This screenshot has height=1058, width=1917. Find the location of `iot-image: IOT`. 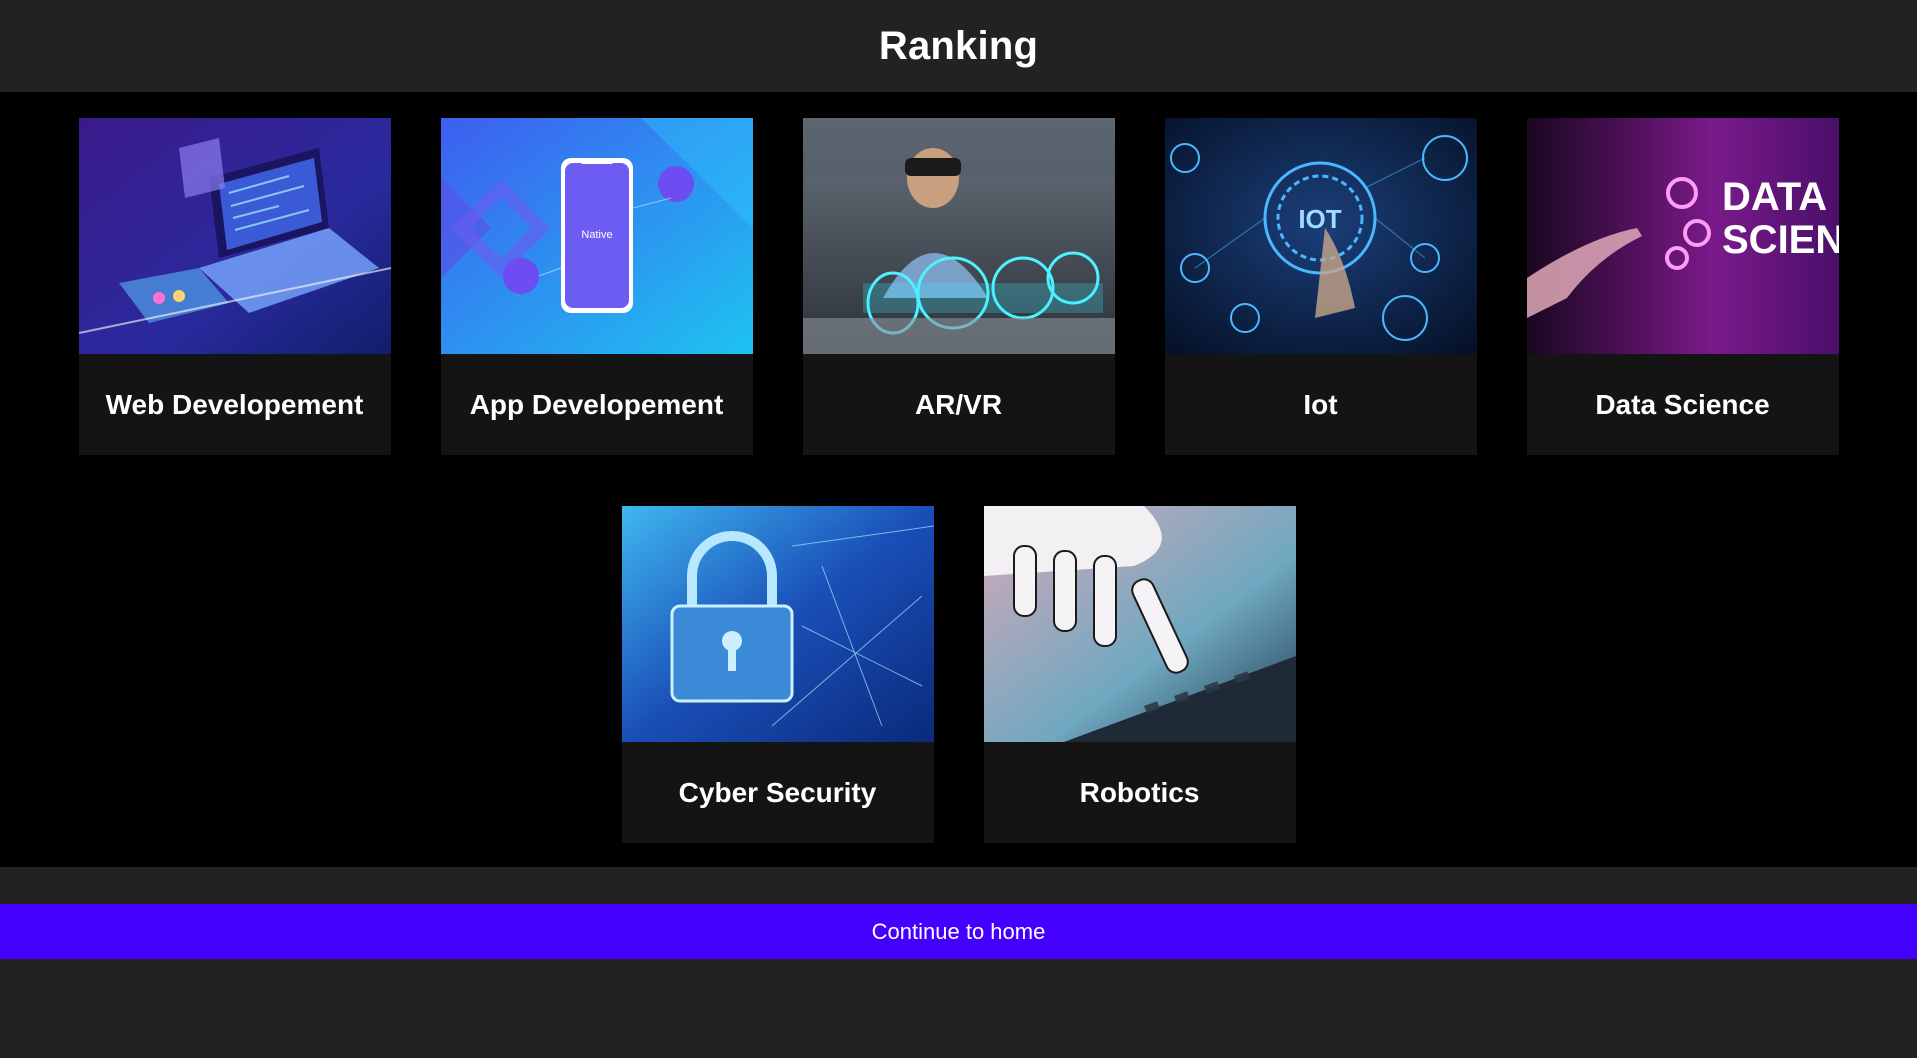

iot-image: IOT is located at coordinates (1320, 236).